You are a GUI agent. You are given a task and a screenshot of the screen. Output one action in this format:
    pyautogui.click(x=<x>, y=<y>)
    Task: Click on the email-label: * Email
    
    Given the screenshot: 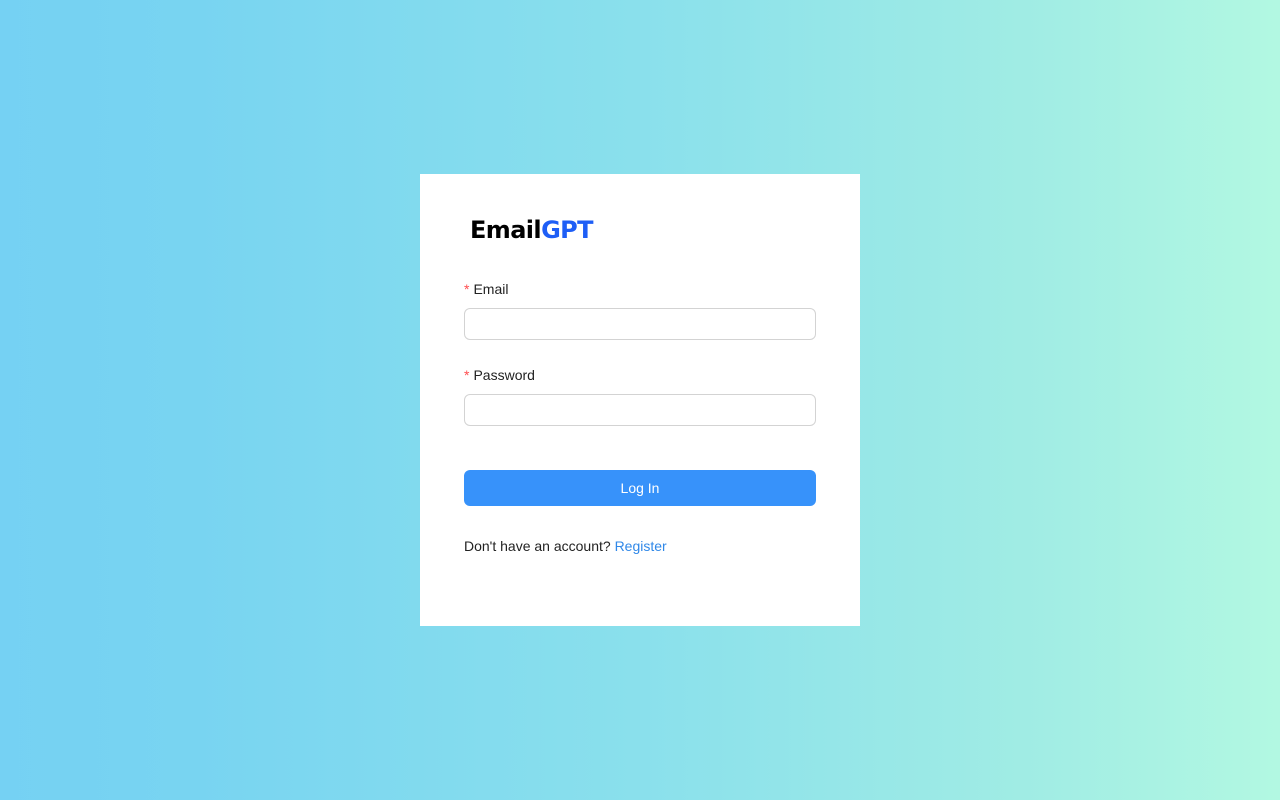 What is the action you would take?
    pyautogui.click(x=486, y=289)
    